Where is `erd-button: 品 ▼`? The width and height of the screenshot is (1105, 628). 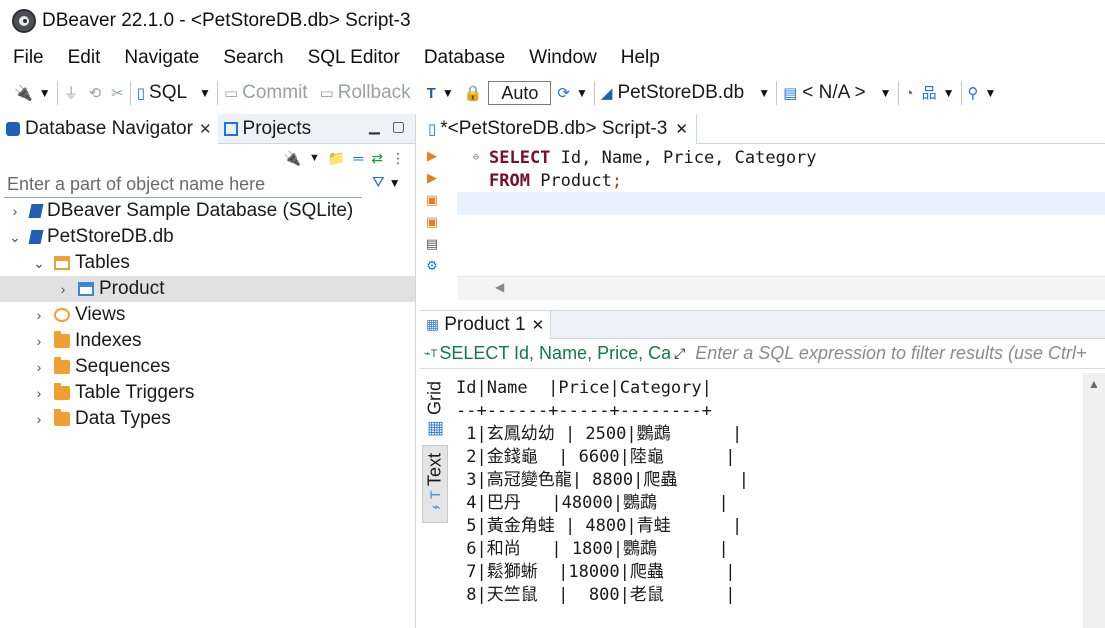 erd-button: 品 ▼ is located at coordinates (938, 93).